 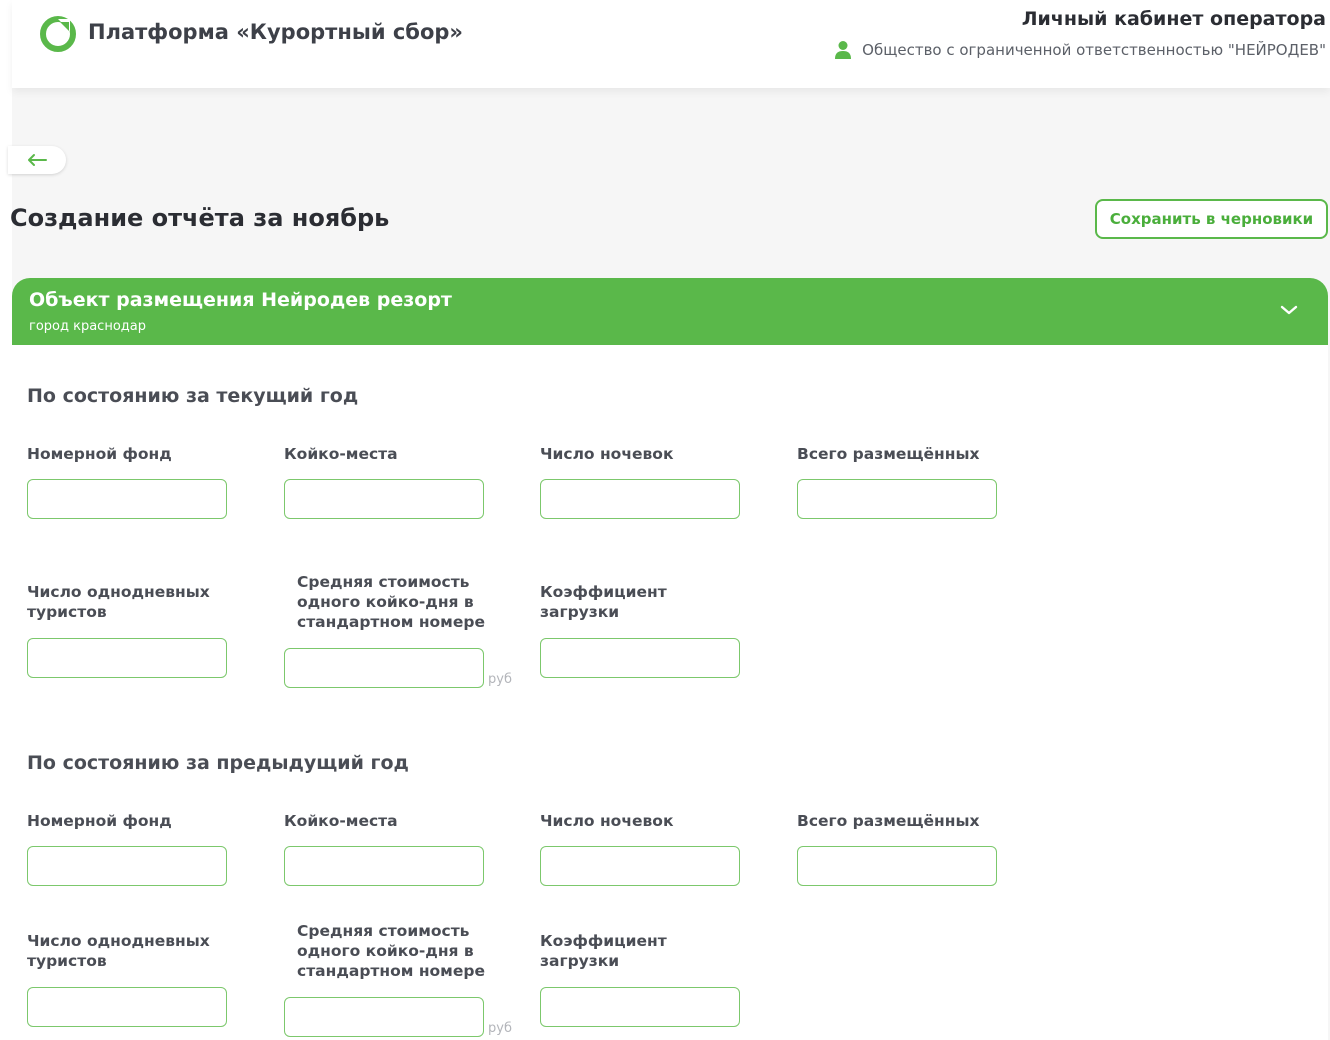 What do you see at coordinates (607, 821) in the screenshot?
I see `label-nights-prev: Число ночевок` at bounding box center [607, 821].